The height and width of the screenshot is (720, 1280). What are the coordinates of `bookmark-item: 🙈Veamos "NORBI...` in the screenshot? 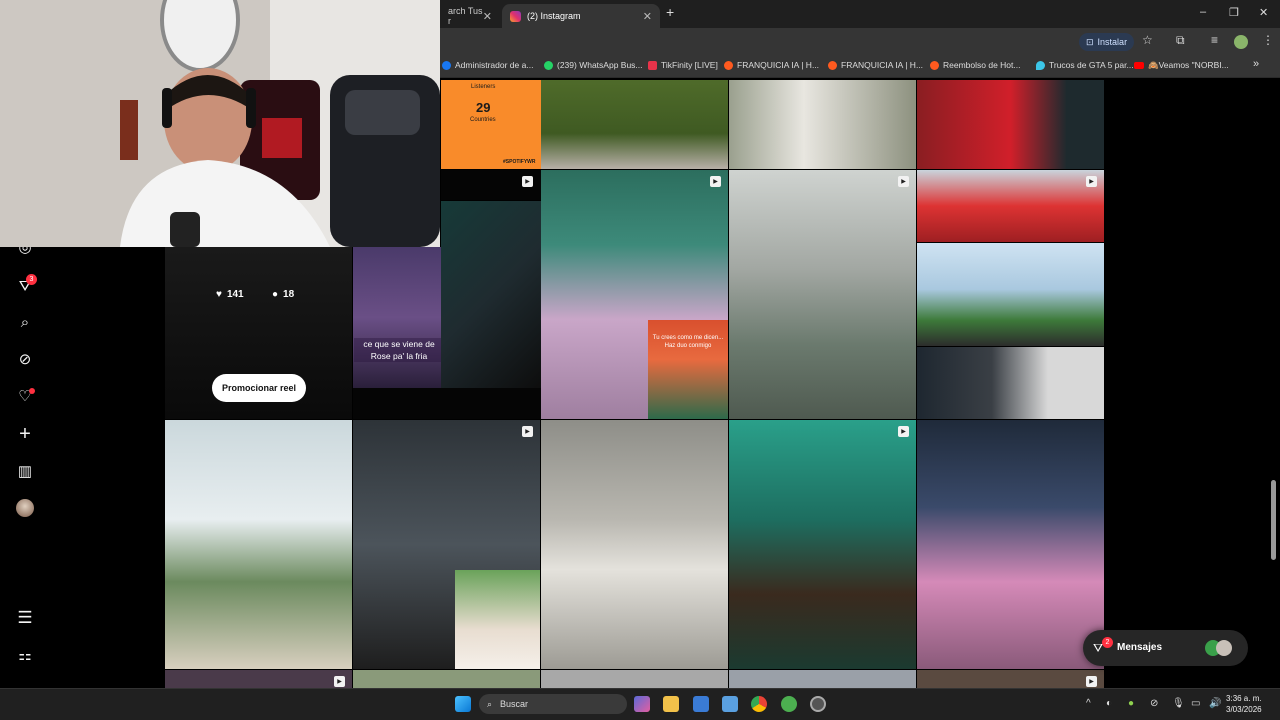 It's located at (1181, 65).